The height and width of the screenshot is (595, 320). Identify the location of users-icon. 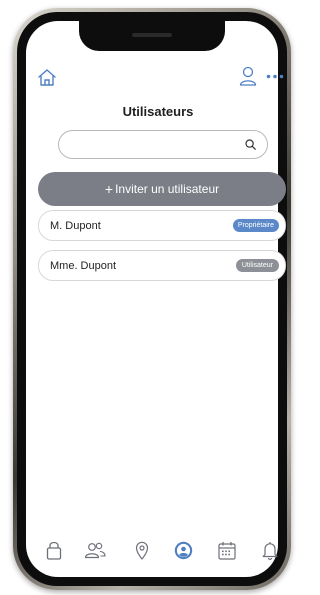
(95, 550).